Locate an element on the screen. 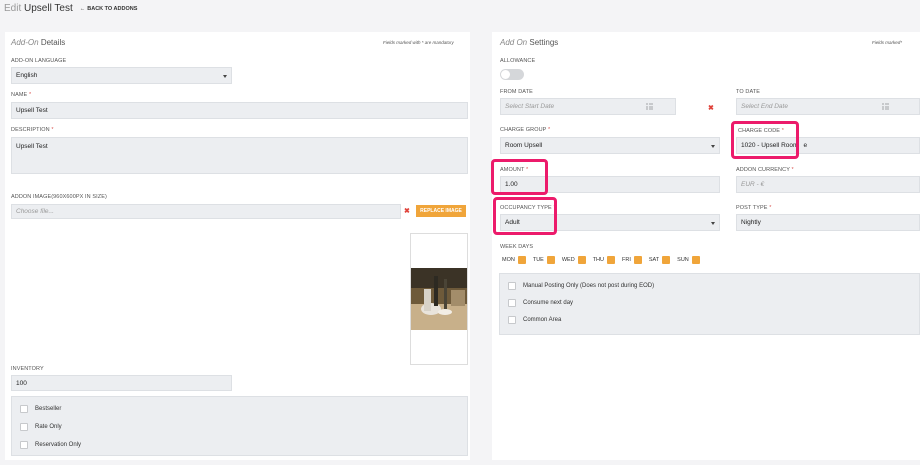 This screenshot has width=920, height=465. weekday-thu: THU is located at coordinates (604, 260).